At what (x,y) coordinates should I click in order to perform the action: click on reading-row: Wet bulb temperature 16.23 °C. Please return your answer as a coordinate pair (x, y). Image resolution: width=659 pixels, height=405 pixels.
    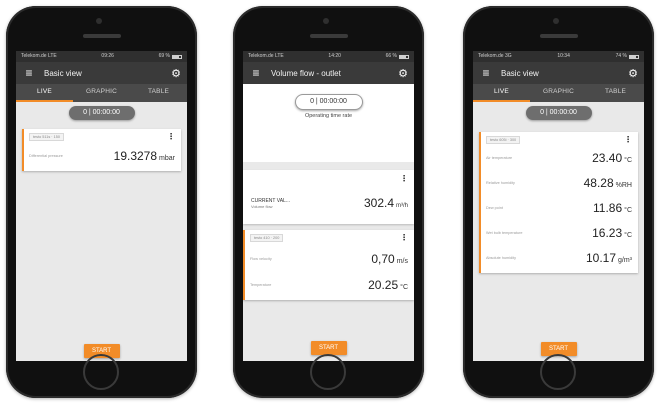
    Looking at the image, I should click on (559, 233).